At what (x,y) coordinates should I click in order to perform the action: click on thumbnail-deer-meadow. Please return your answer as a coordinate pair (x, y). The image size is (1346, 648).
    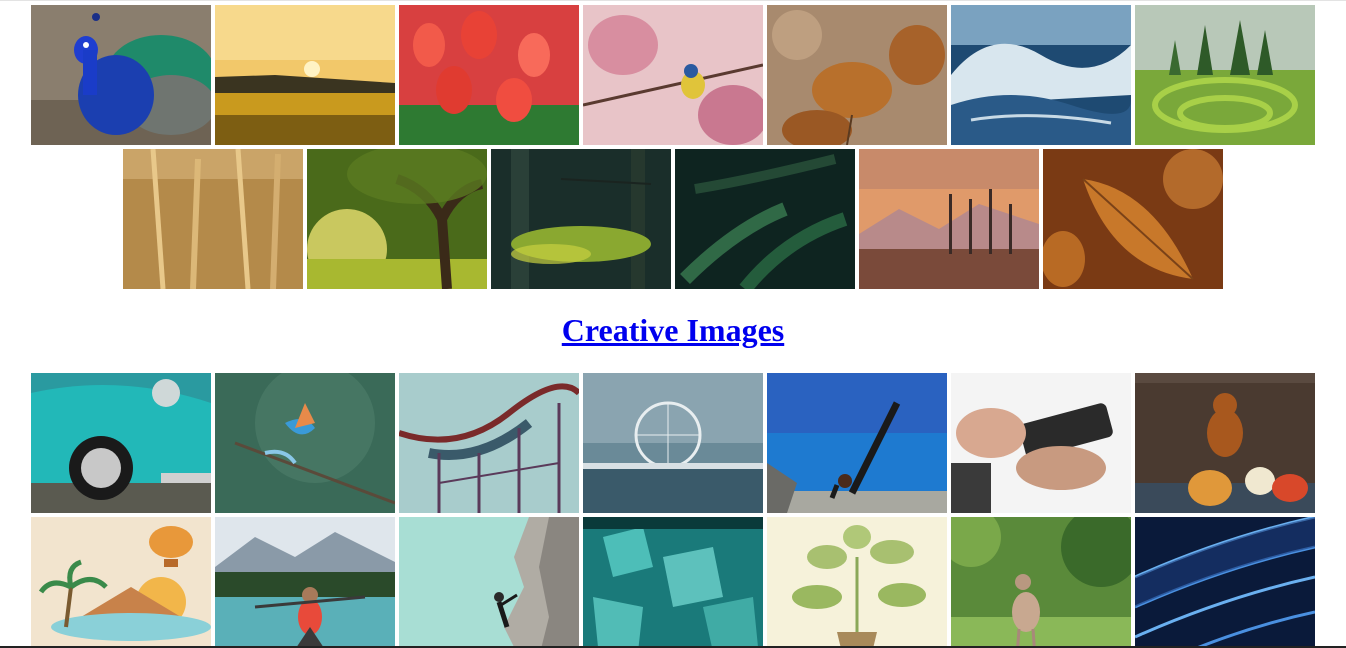
    Looking at the image, I should click on (1041, 581).